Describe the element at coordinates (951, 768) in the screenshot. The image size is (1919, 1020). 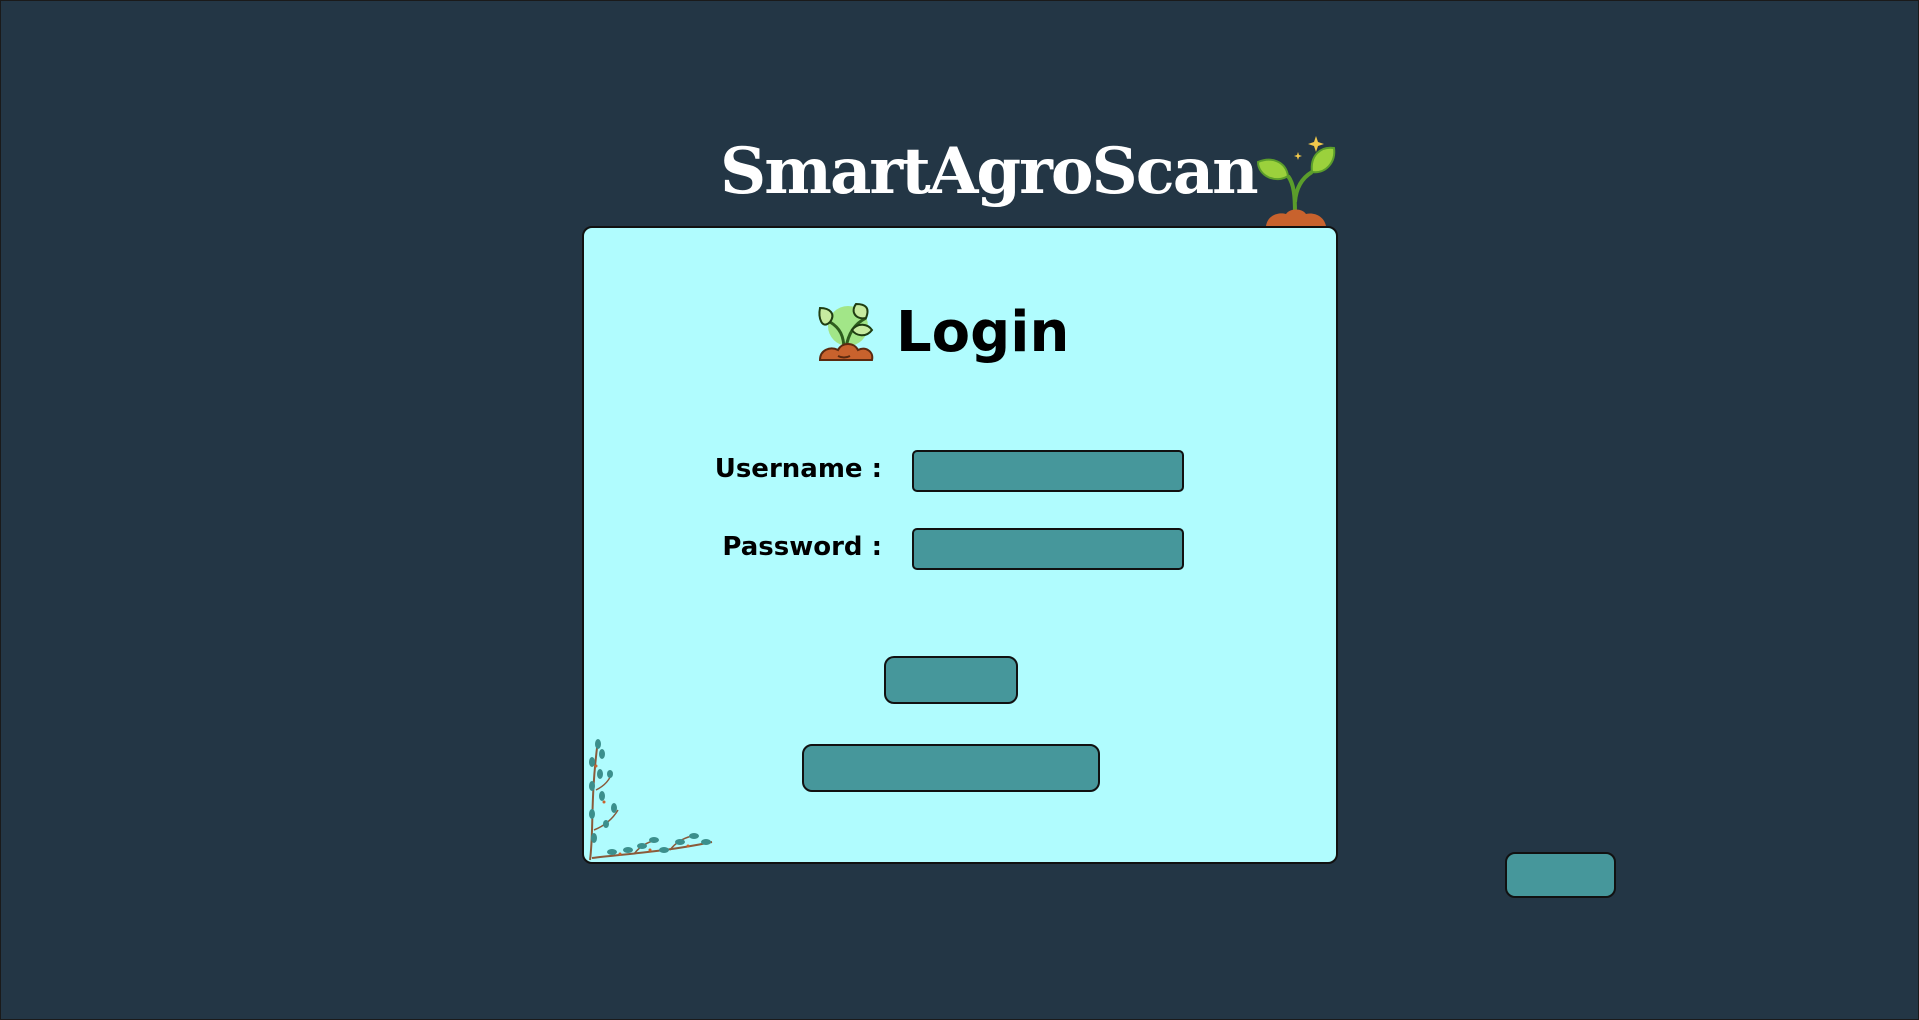
I see `register-button` at that location.